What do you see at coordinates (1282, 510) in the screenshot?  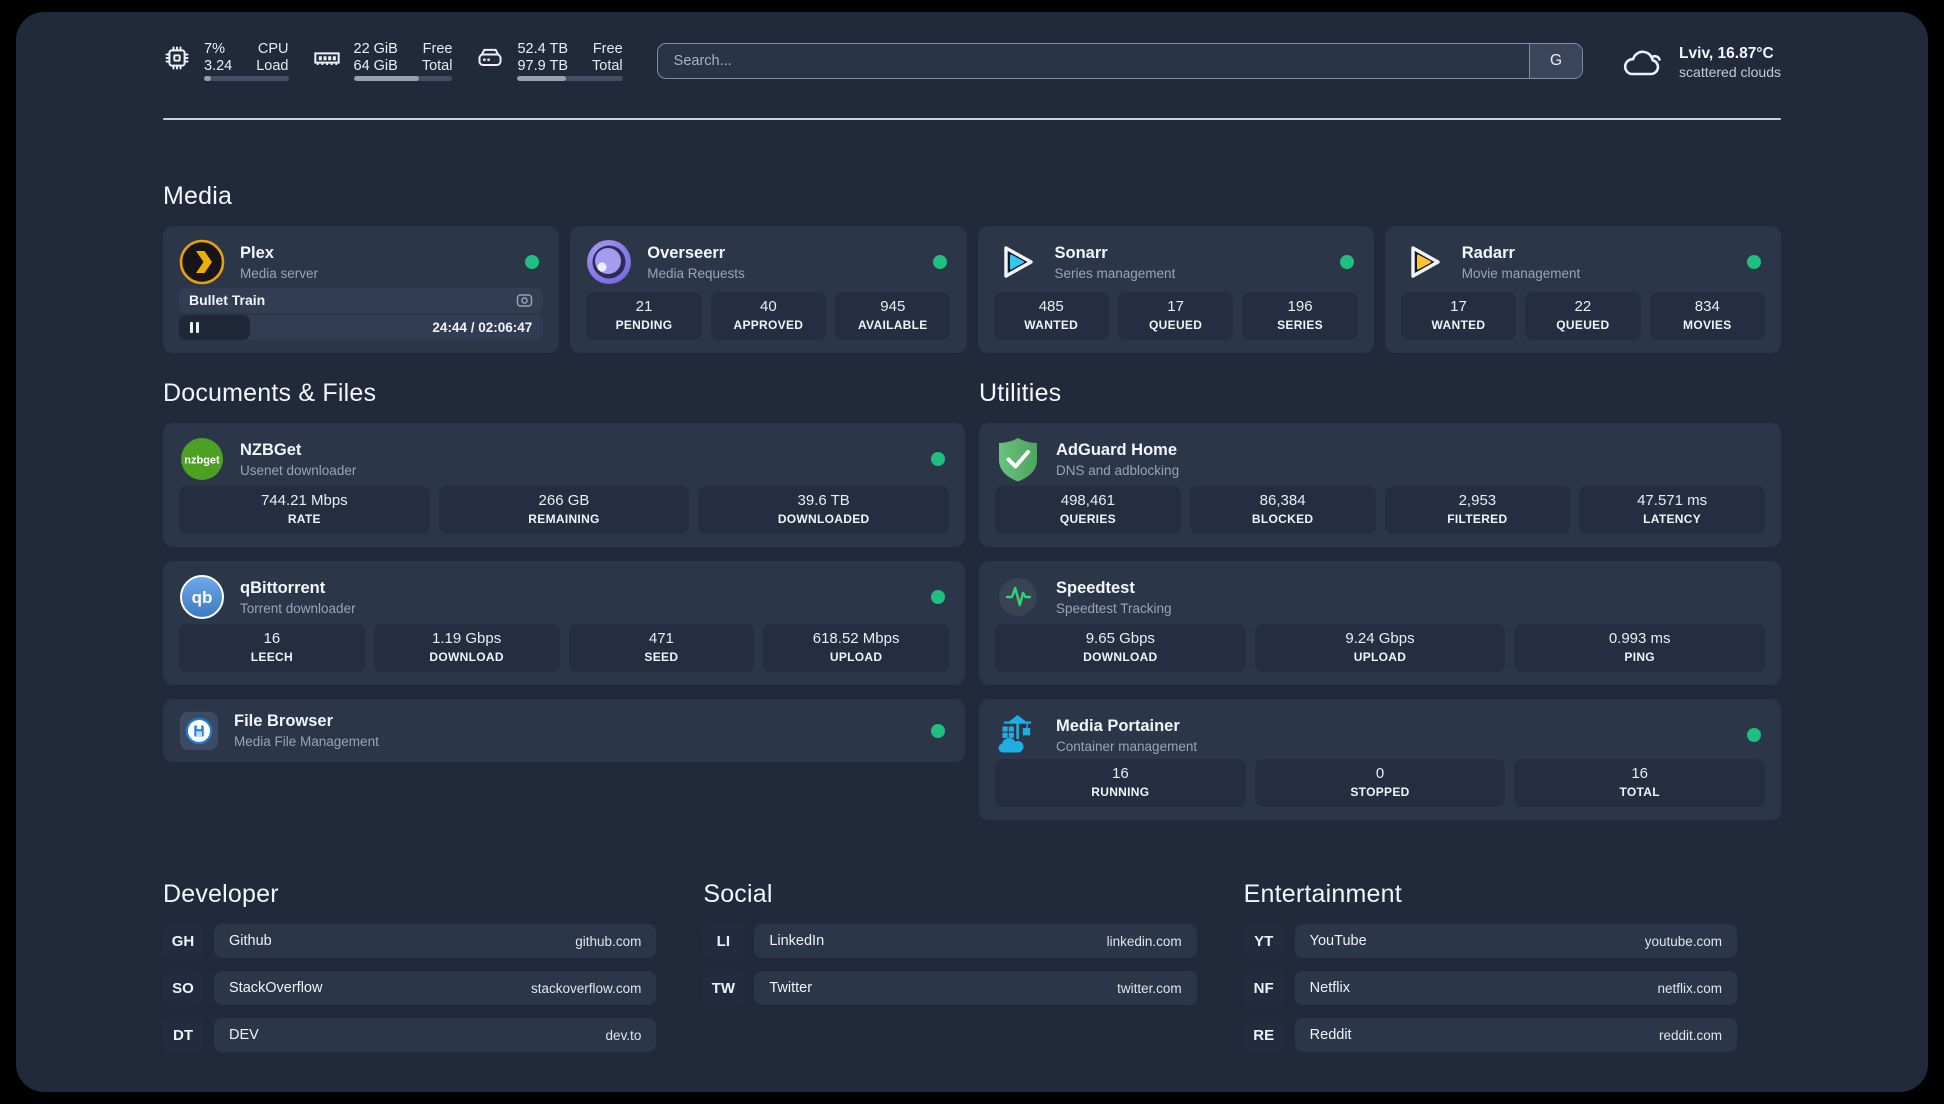 I see `stat-tile: 86,384 BLOCKED` at bounding box center [1282, 510].